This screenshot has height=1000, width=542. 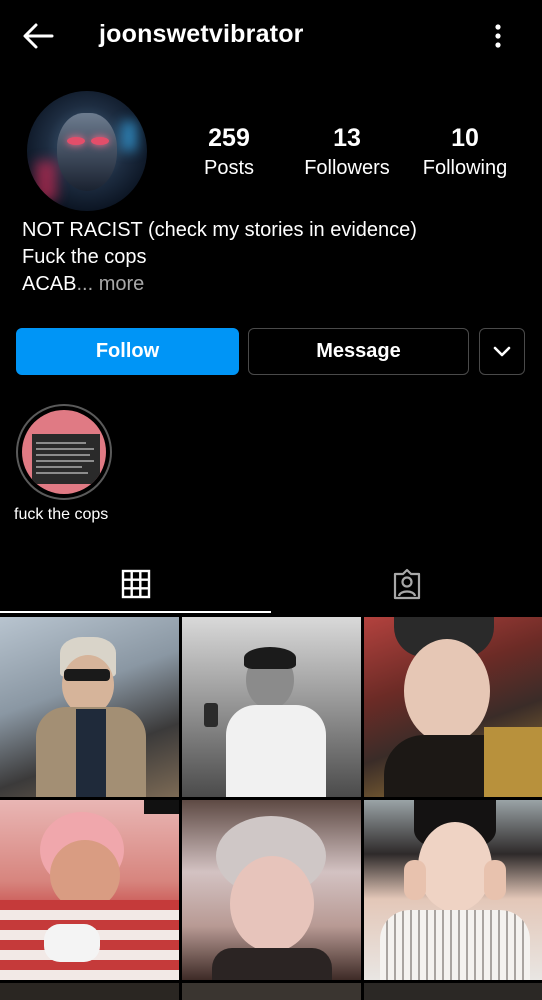 What do you see at coordinates (61, 514) in the screenshot?
I see `highlight-label: fuck the cops` at bounding box center [61, 514].